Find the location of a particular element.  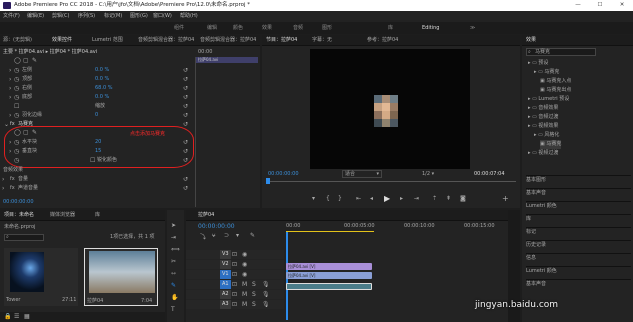

track-label: A3 is located at coordinates (225, 304).